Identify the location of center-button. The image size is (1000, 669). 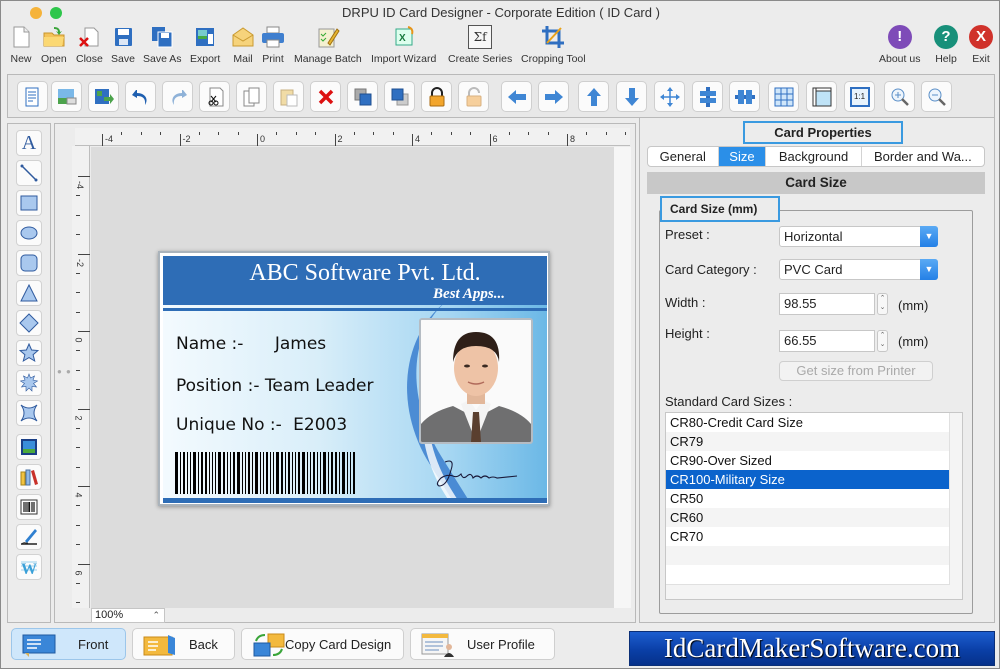
(669, 96).